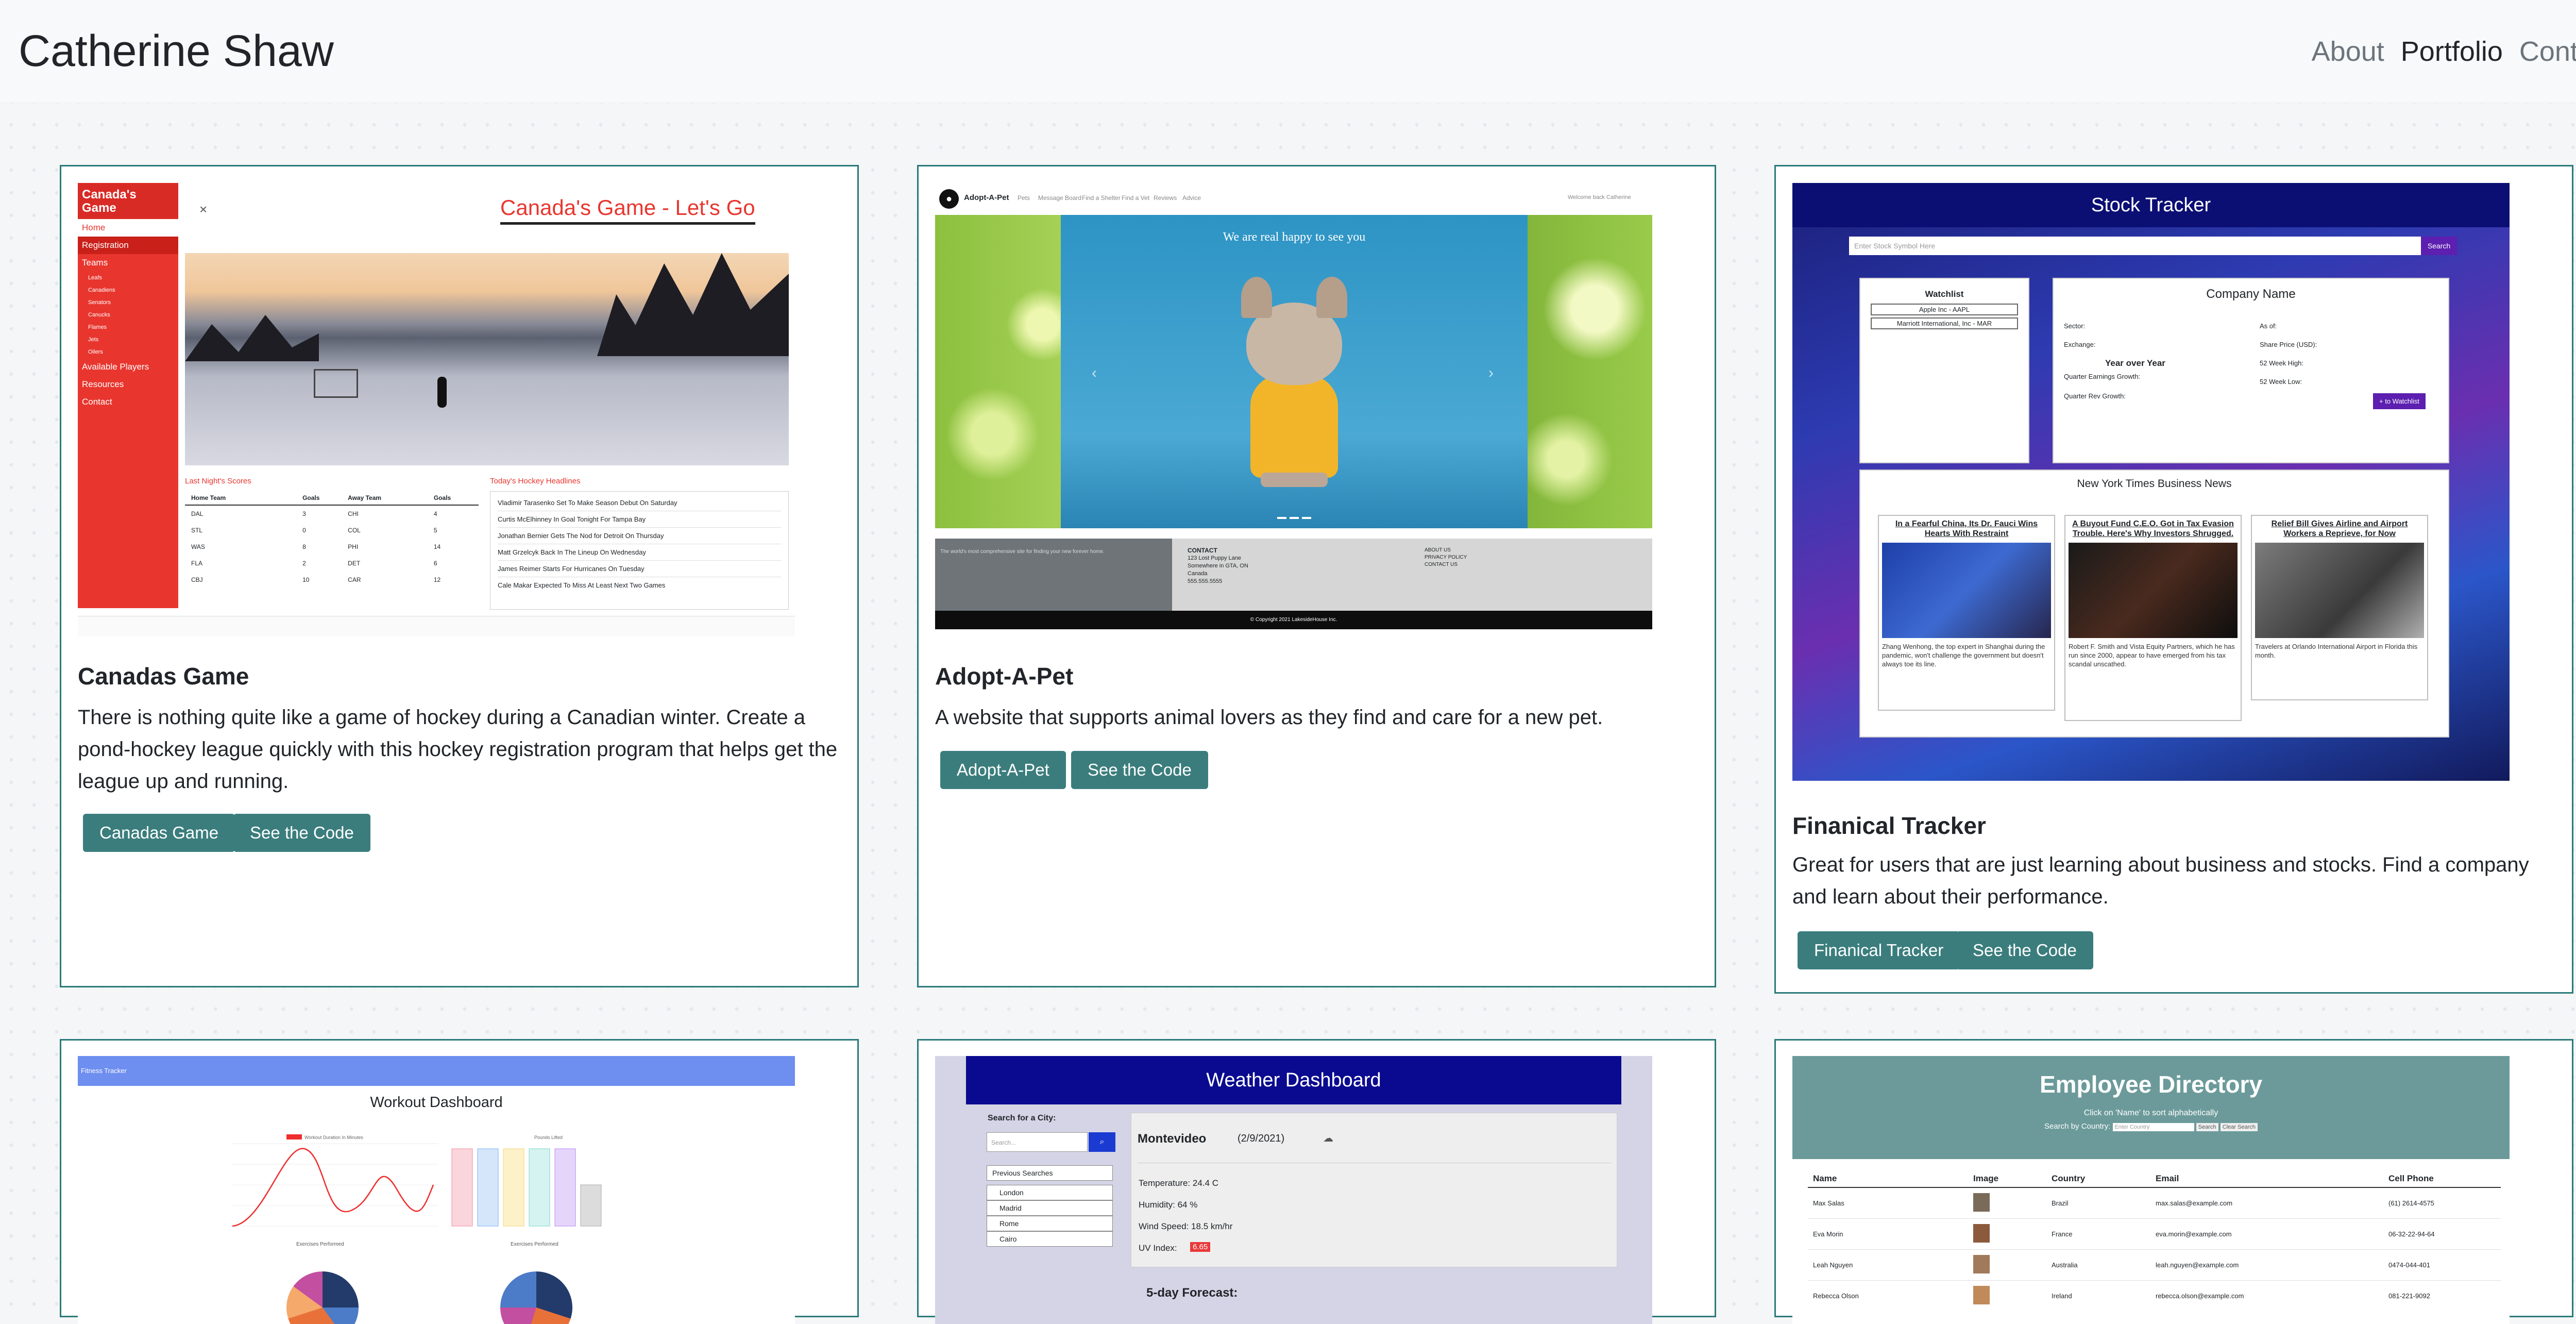  What do you see at coordinates (1944, 323) in the screenshot?
I see `watchlist-item: Marriott International, Inc - MAR` at bounding box center [1944, 323].